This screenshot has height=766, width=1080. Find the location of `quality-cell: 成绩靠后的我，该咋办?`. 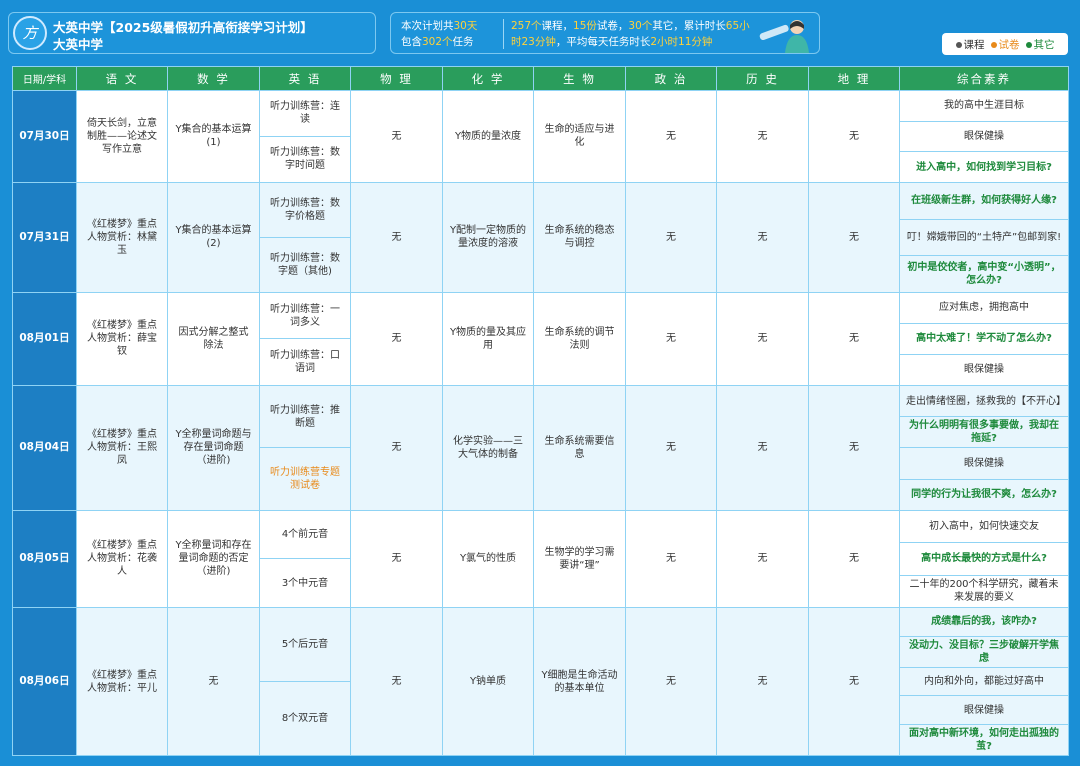

quality-cell: 成绩靠后的我，该咋办? is located at coordinates (984, 621).